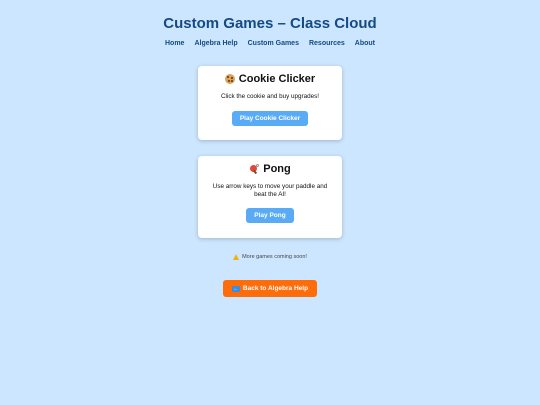  I want to click on notice-text: More games coming soon!, so click(274, 257).